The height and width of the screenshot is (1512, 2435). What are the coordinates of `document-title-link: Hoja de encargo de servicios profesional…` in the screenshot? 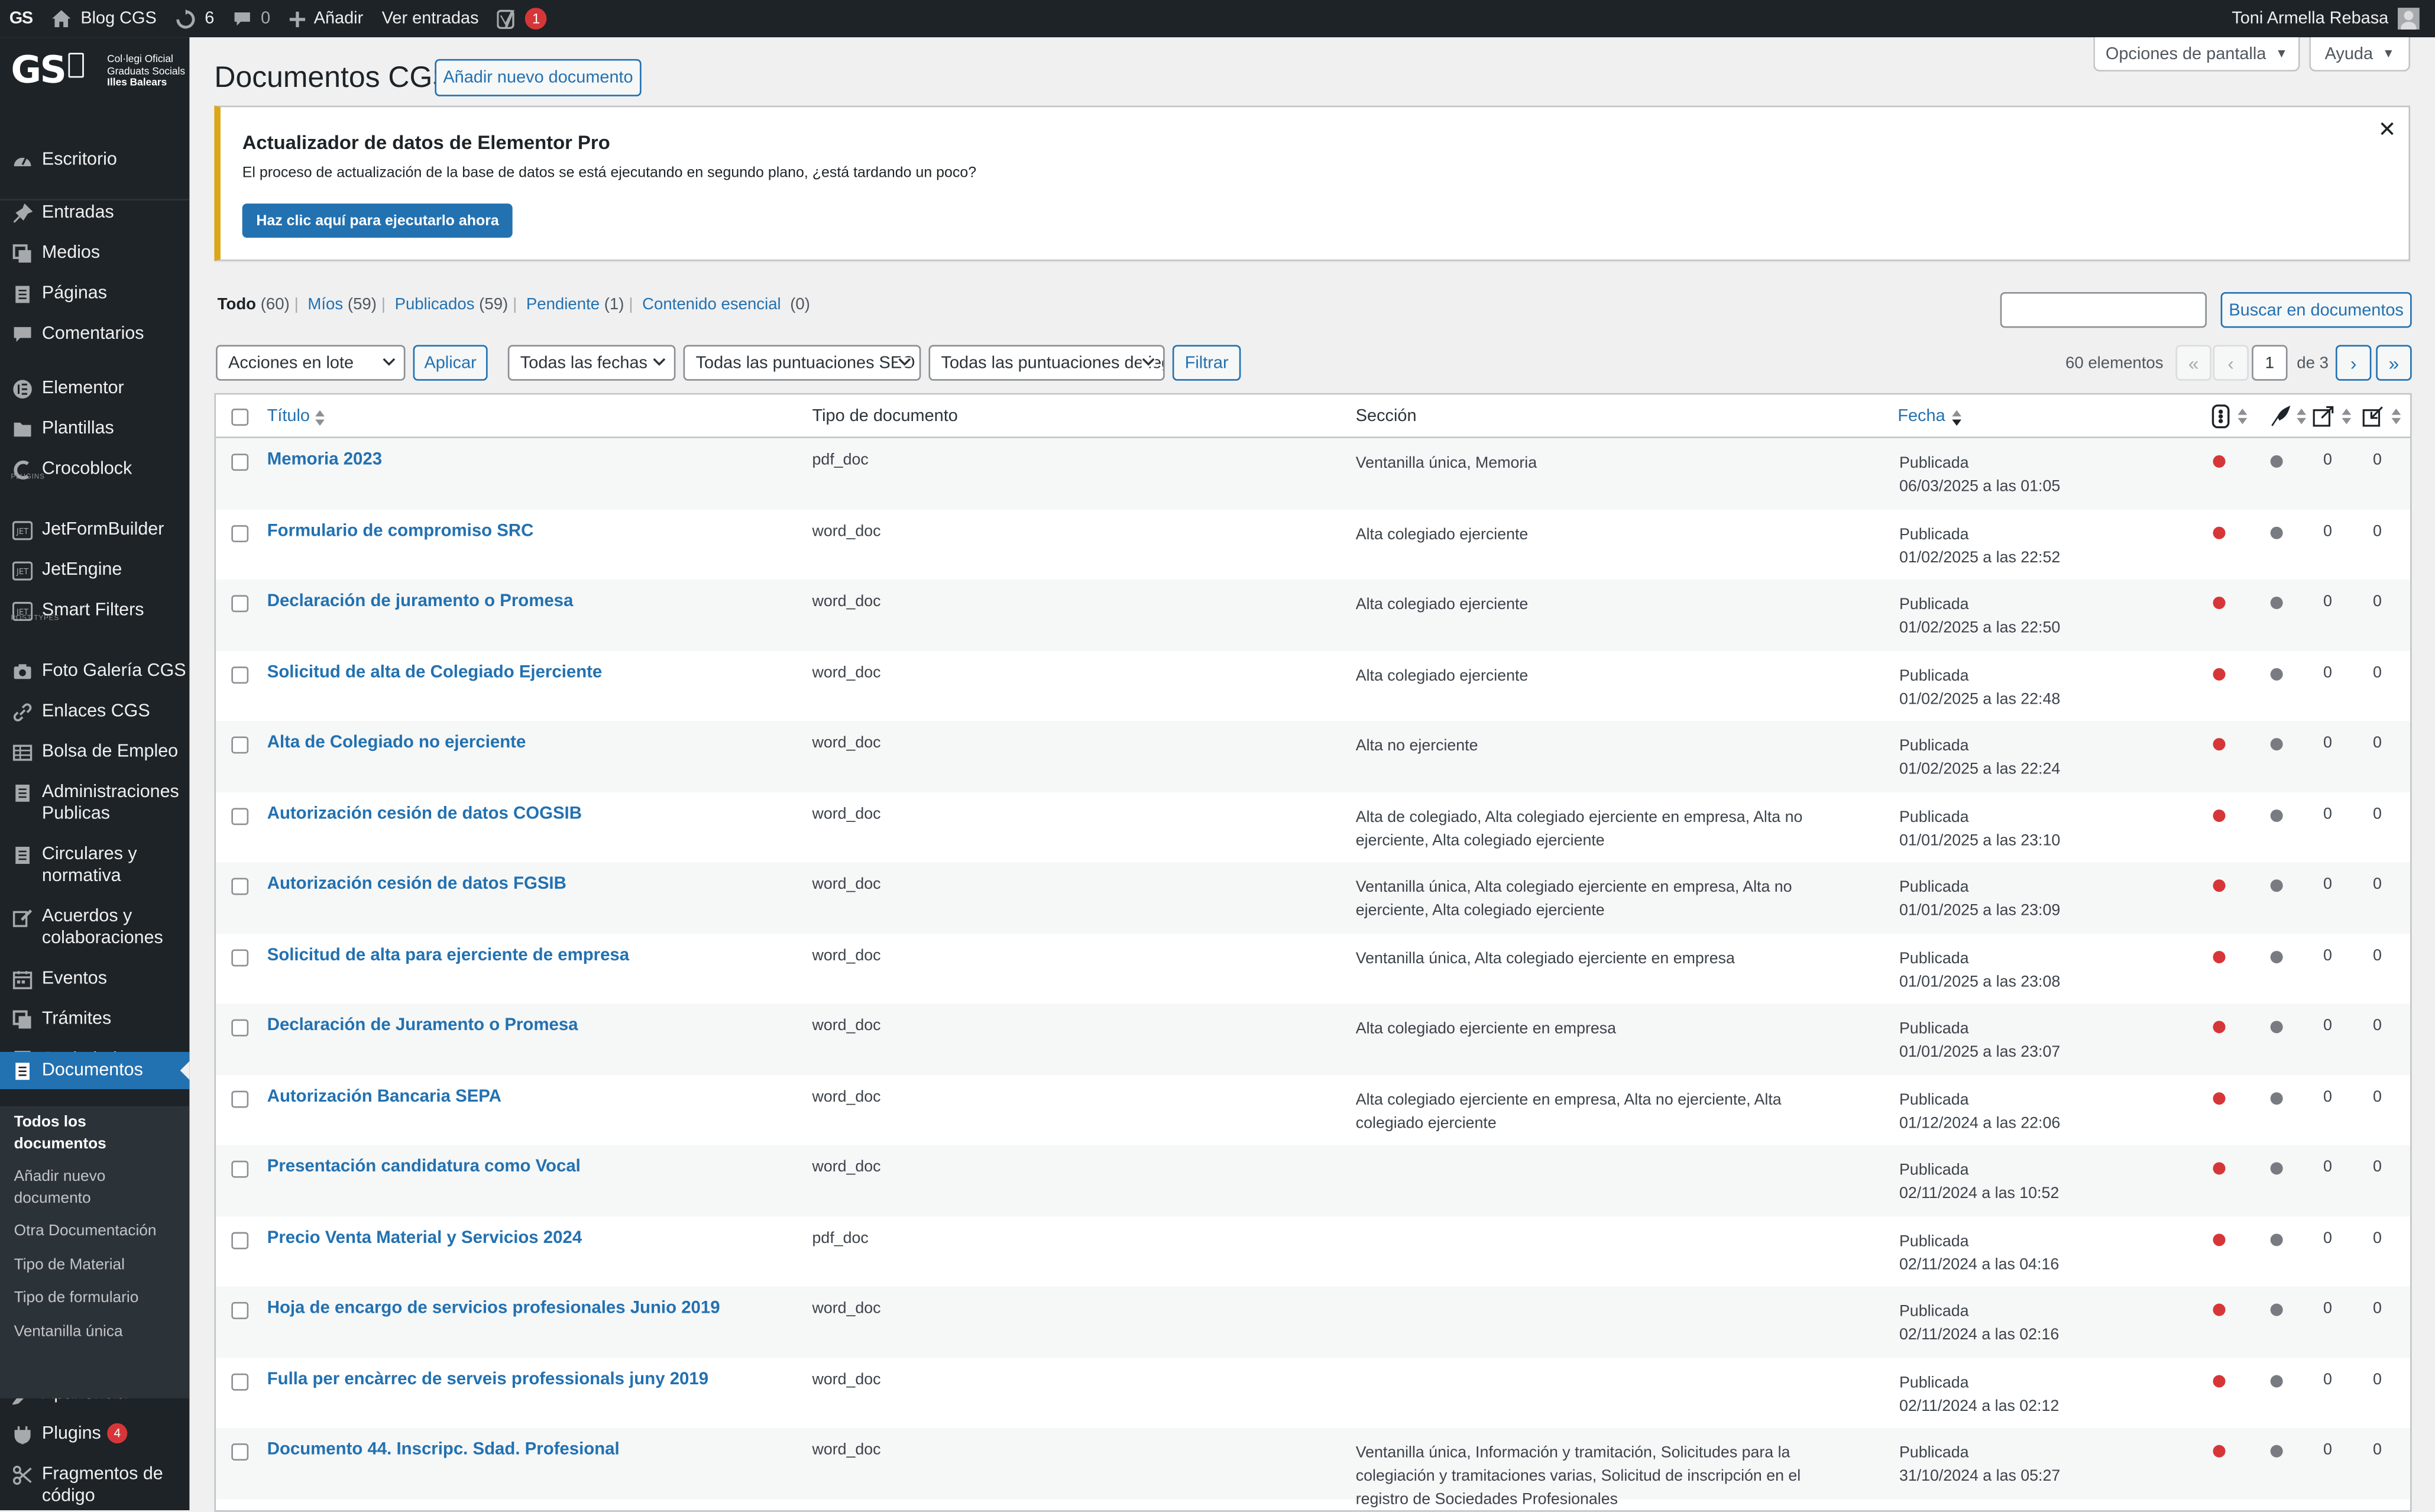 It's located at (494, 1308).